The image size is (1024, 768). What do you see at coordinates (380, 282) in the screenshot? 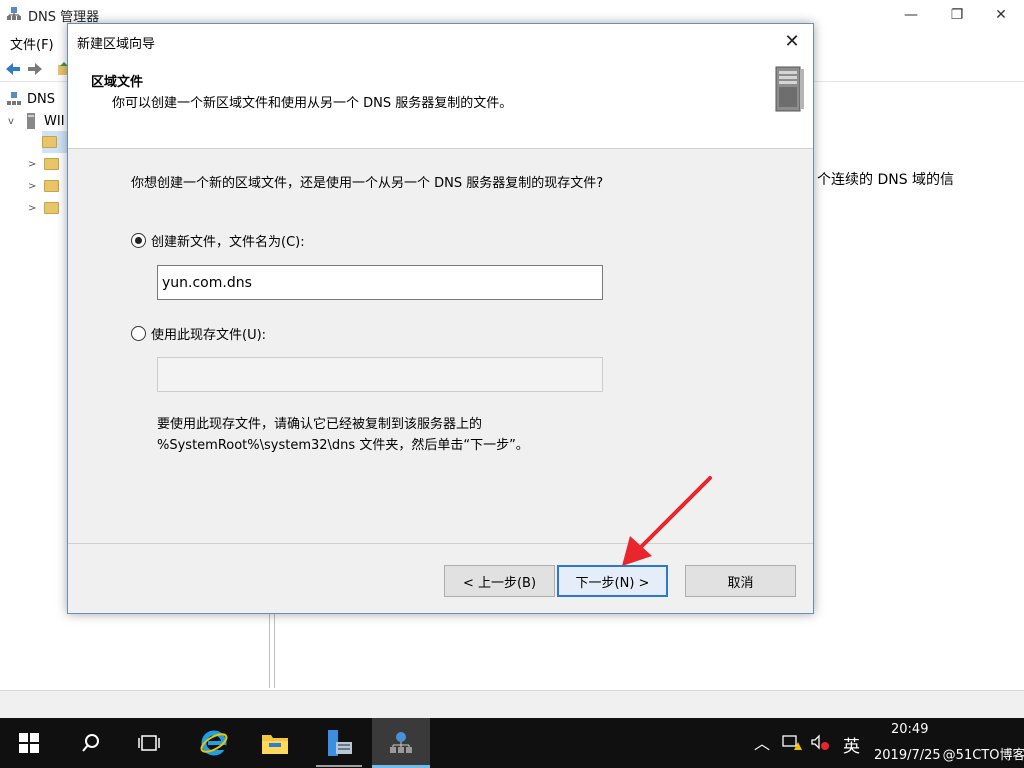
I see `new-file-name-input` at bounding box center [380, 282].